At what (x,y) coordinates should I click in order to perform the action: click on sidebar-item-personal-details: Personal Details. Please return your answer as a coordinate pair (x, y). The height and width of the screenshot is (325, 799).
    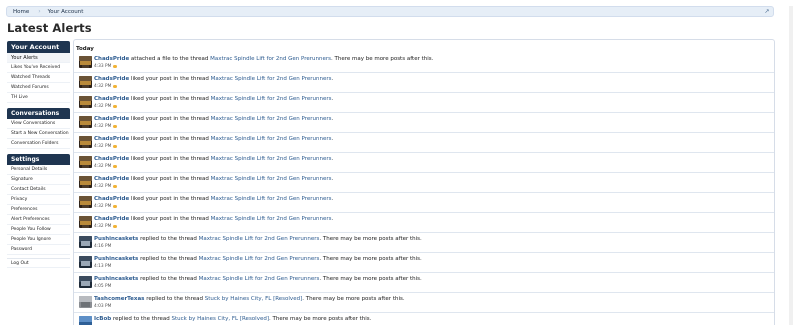
    Looking at the image, I should click on (38, 170).